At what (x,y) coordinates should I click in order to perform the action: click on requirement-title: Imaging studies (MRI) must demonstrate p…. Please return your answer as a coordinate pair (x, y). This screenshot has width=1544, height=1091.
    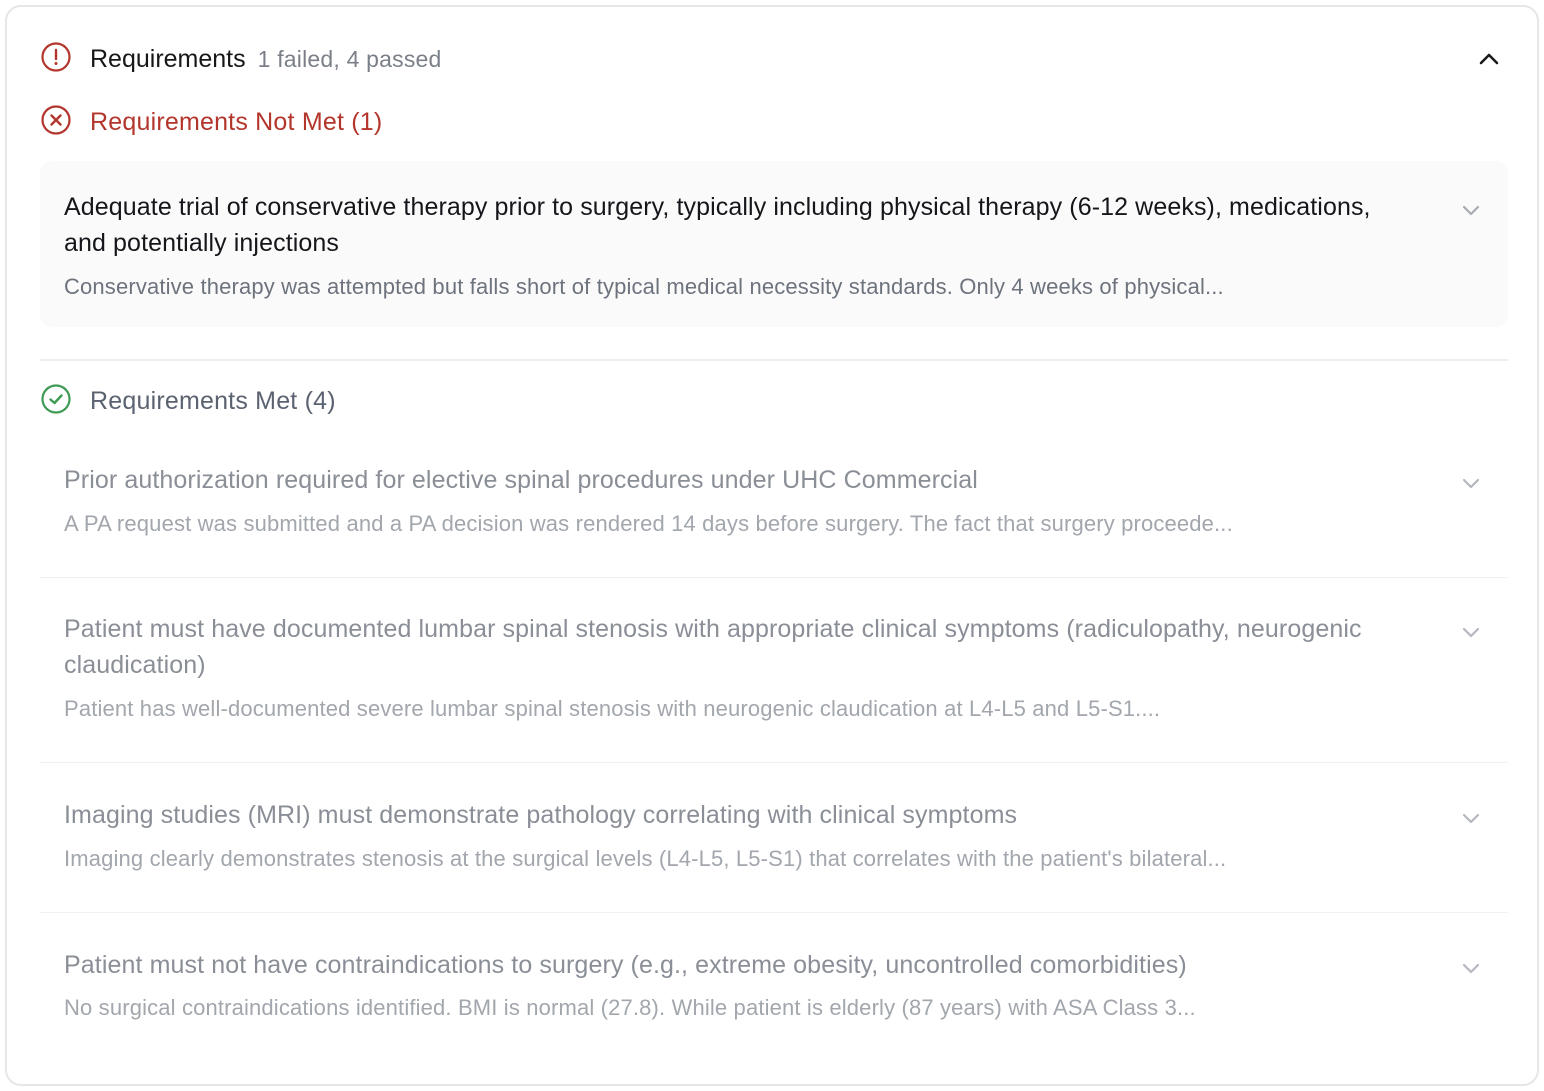
    Looking at the image, I should click on (541, 815).